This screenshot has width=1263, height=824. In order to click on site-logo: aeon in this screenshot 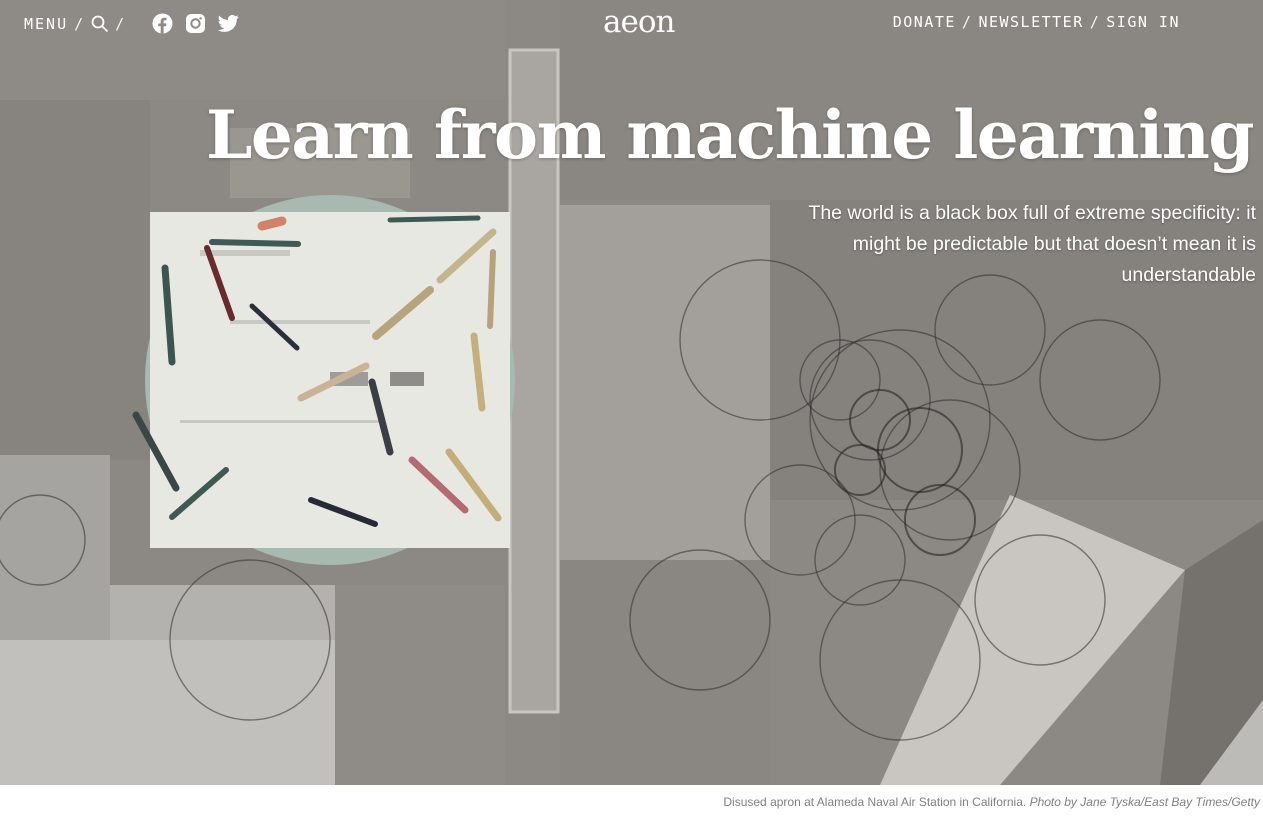, I will do `click(639, 22)`.